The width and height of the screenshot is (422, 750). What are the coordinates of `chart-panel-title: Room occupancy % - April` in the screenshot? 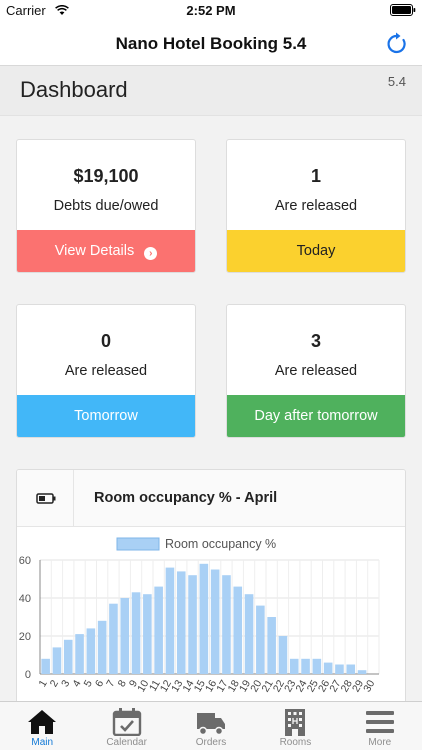 It's located at (186, 498).